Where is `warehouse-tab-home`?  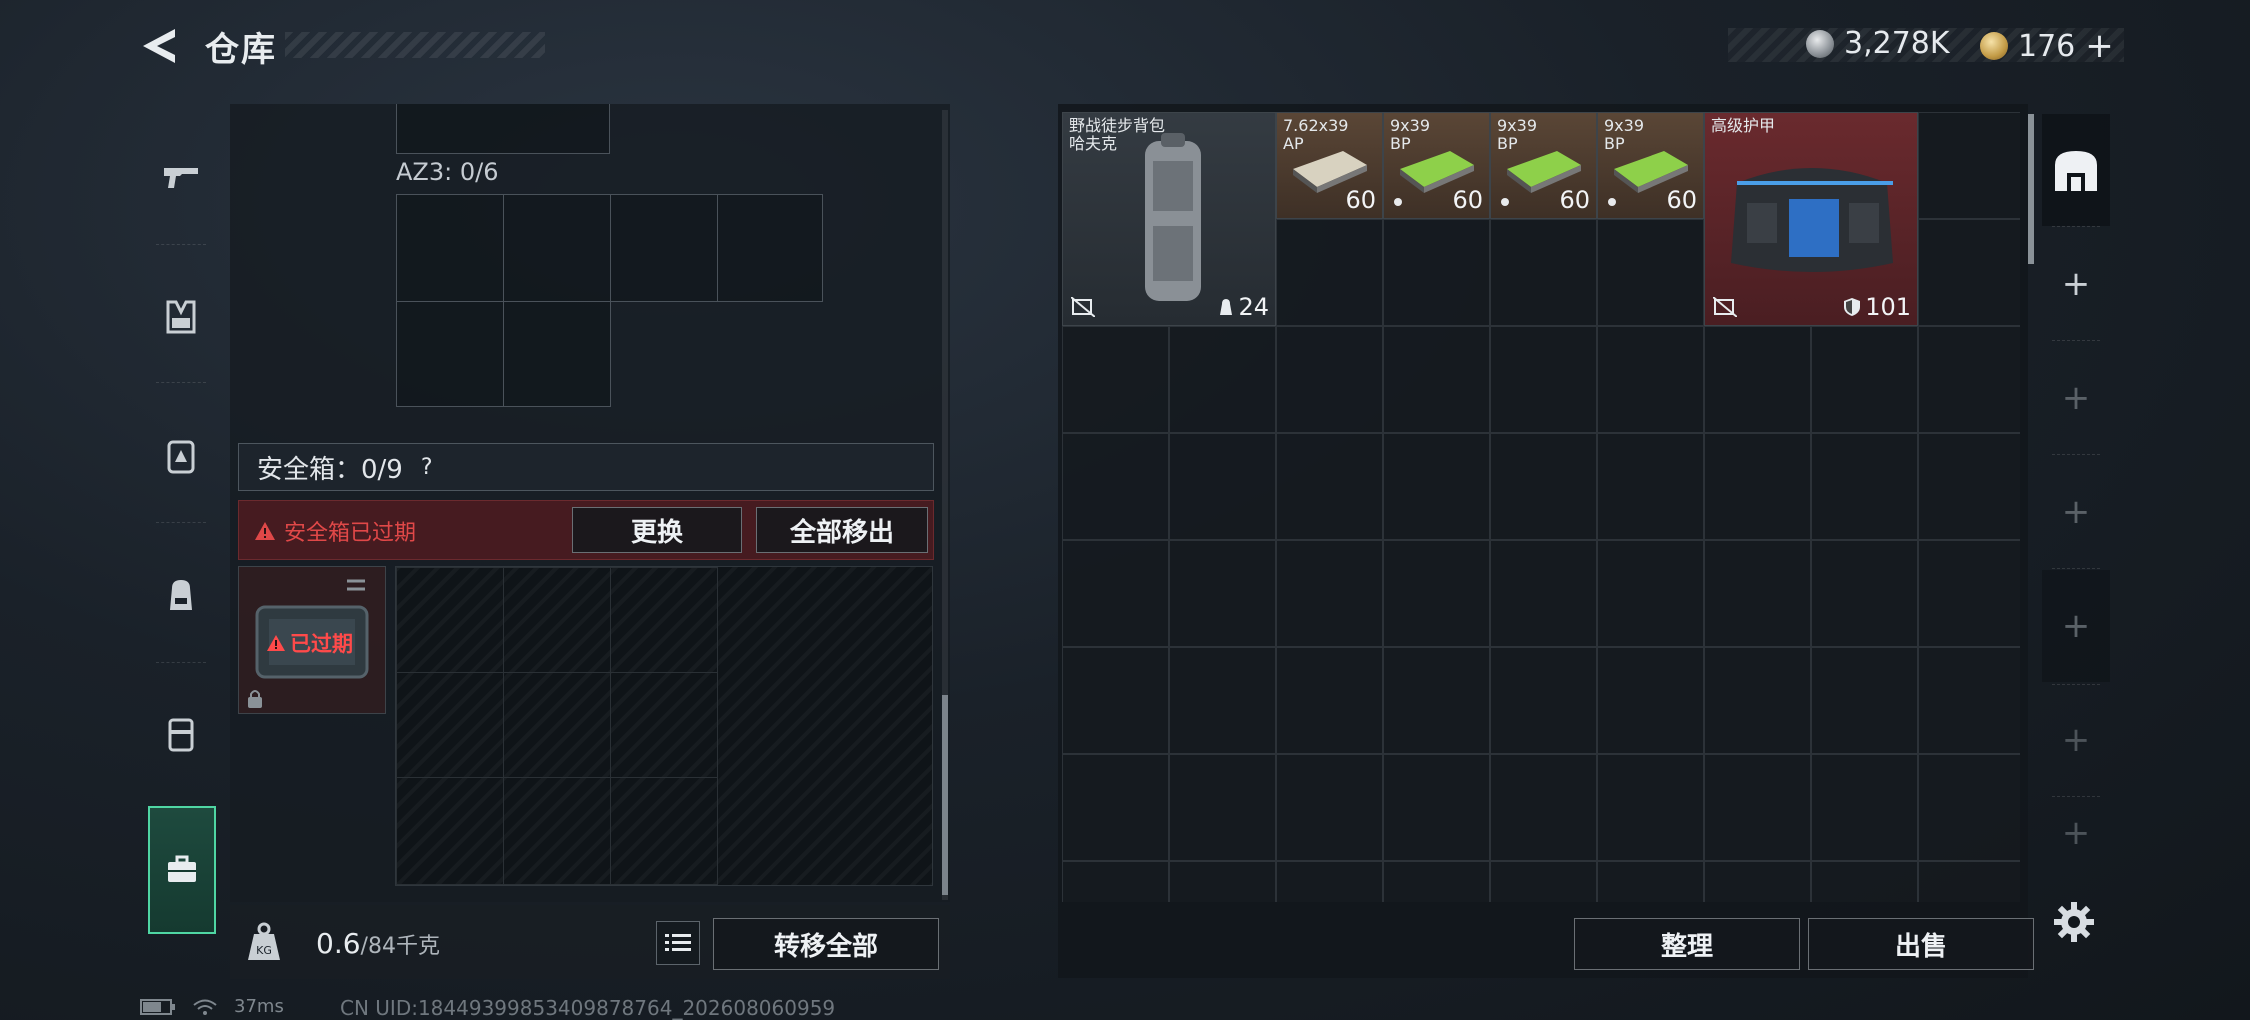
warehouse-tab-home is located at coordinates (2076, 170).